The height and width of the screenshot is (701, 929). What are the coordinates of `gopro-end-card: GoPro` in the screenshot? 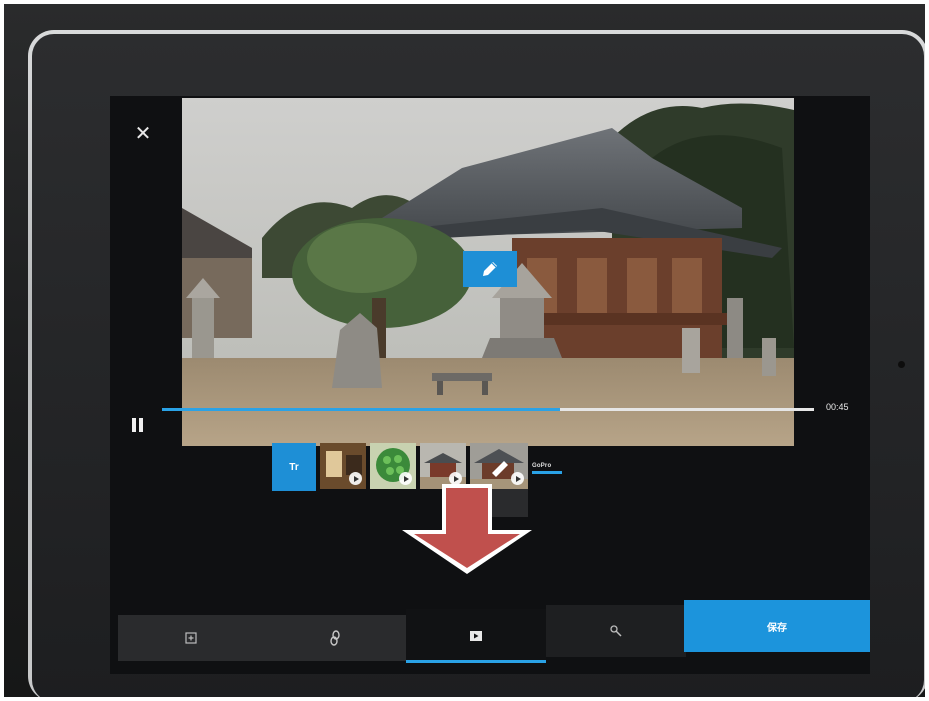 It's located at (549, 468).